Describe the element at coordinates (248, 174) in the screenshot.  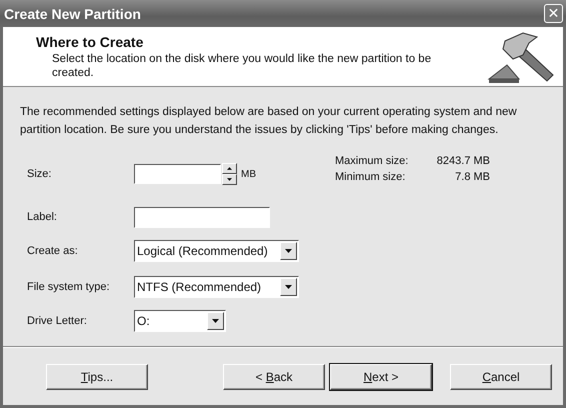
I see `unit-label: MB` at that location.